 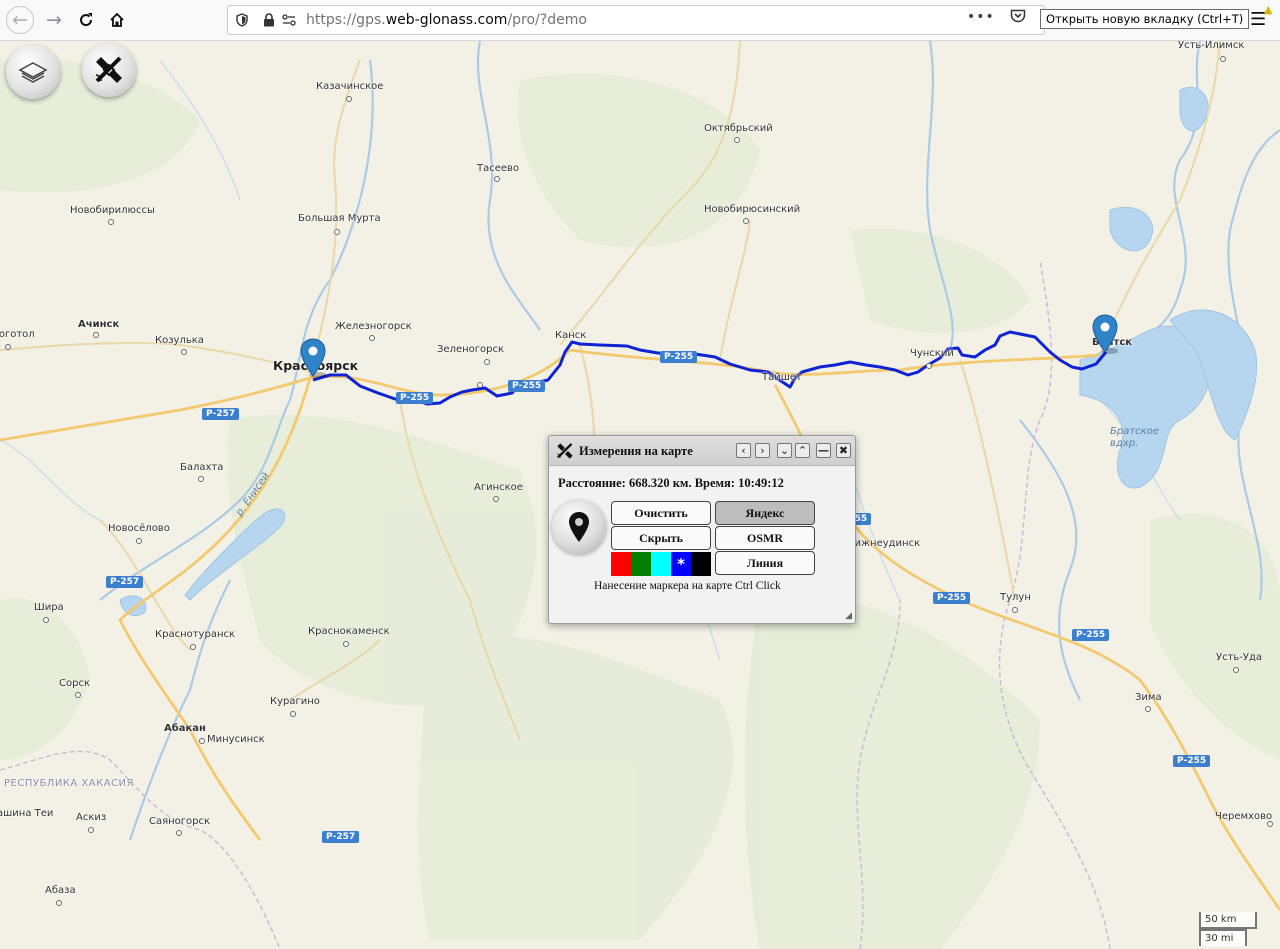 I want to click on layers-button, so click(x=33, y=72).